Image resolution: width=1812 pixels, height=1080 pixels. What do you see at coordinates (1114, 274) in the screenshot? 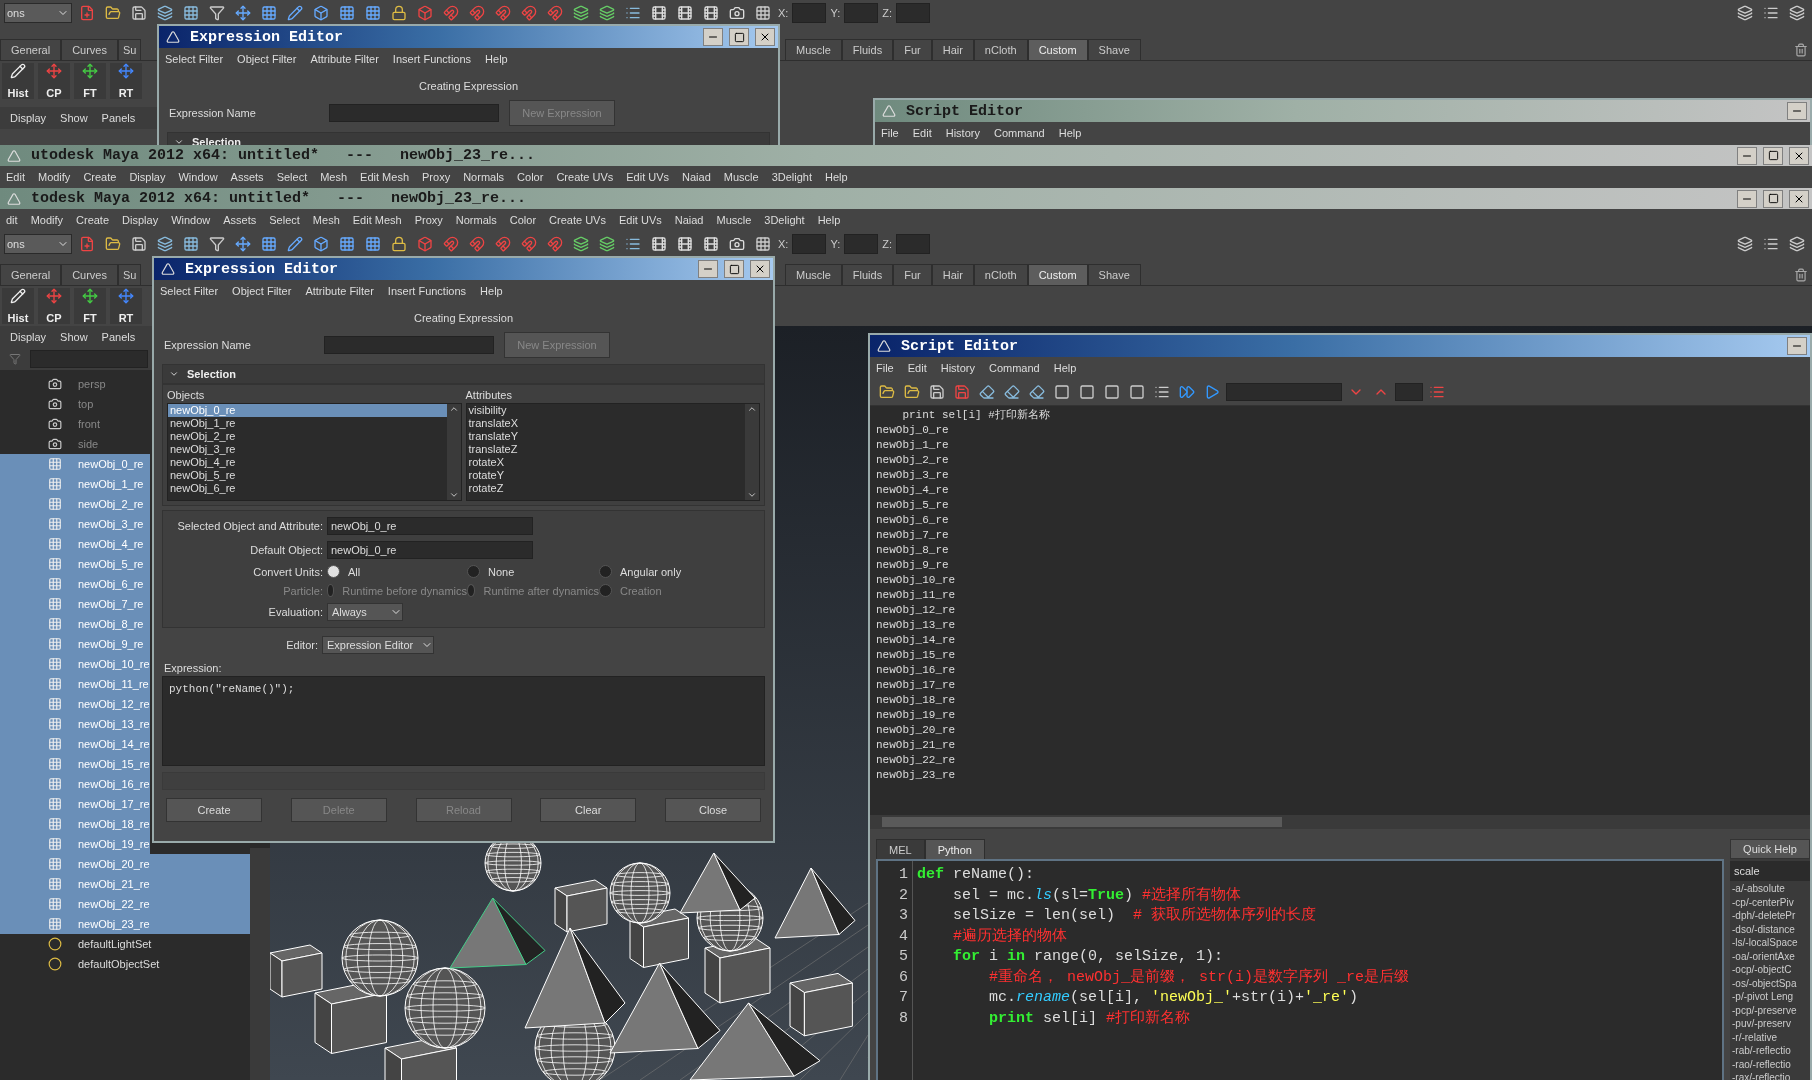
I see `shelf-tab: Shave` at bounding box center [1114, 274].